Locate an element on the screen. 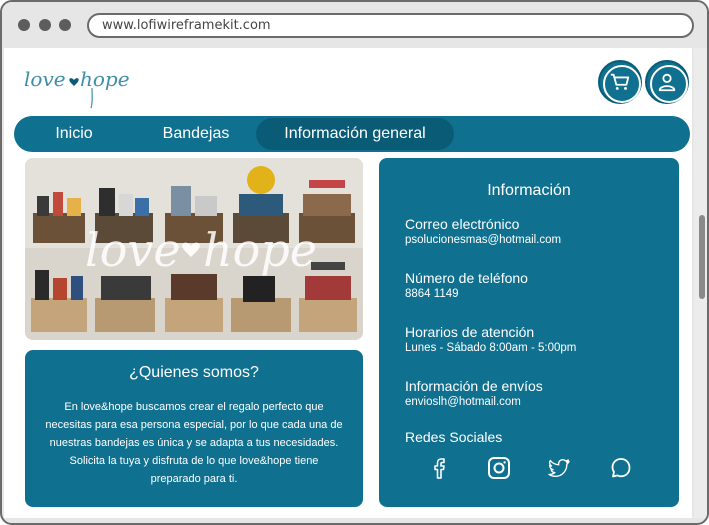 The height and width of the screenshot is (525, 709). phone-label: Número de teléfono is located at coordinates (466, 278).